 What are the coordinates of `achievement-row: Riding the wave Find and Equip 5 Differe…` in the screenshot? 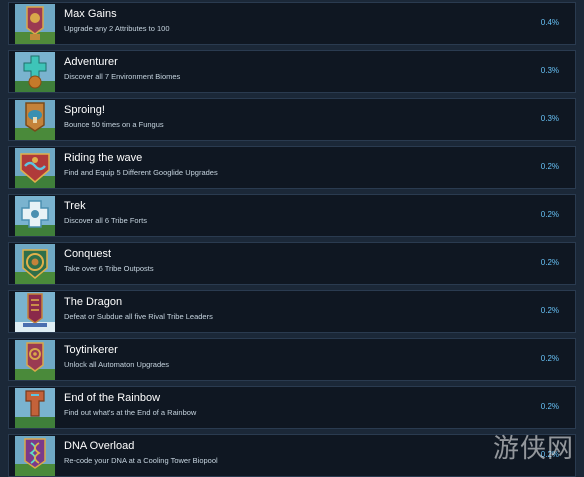 It's located at (292, 167).